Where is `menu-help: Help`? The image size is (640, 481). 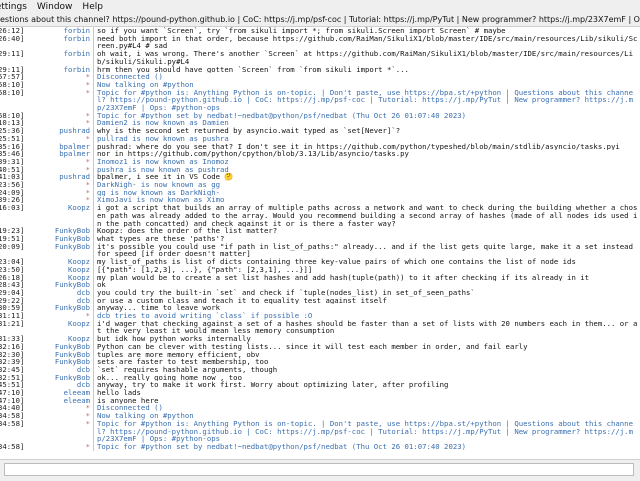
menu-help: Help is located at coordinates (93, 7).